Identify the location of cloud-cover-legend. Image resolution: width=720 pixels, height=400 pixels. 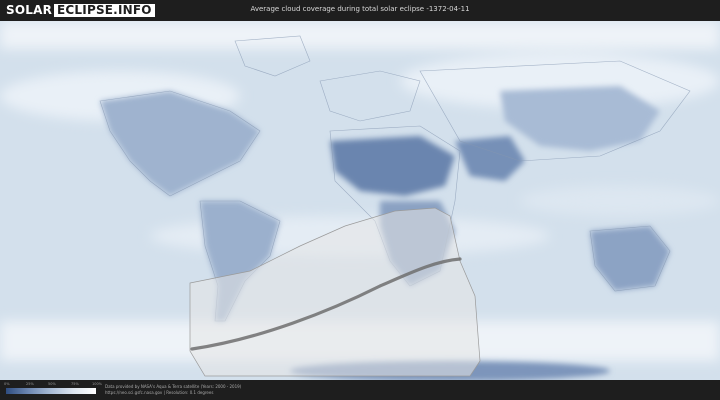
(51, 391).